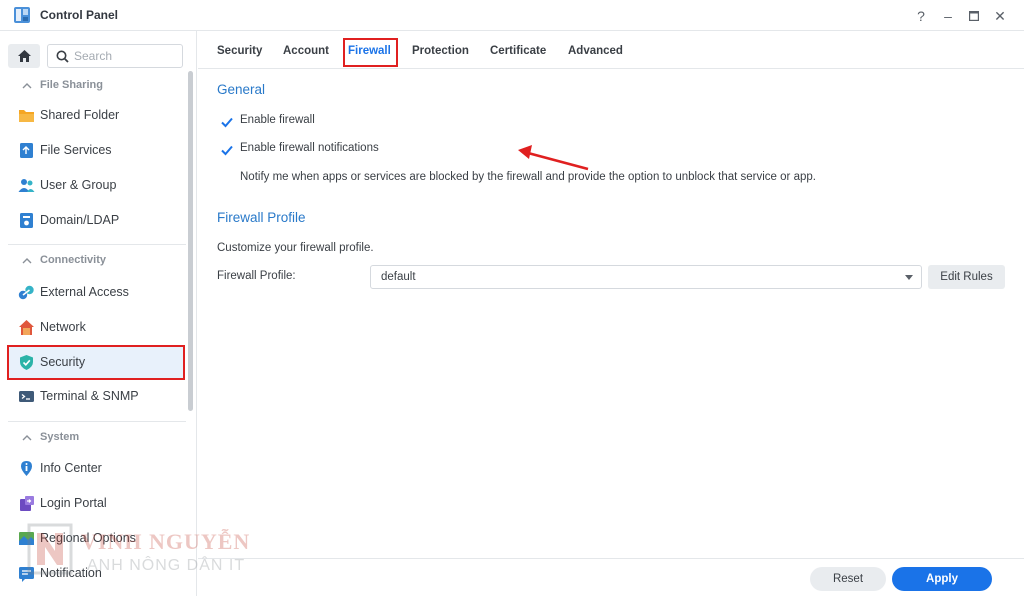  What do you see at coordinates (241, 89) in the screenshot?
I see `section-title-general: General` at bounding box center [241, 89].